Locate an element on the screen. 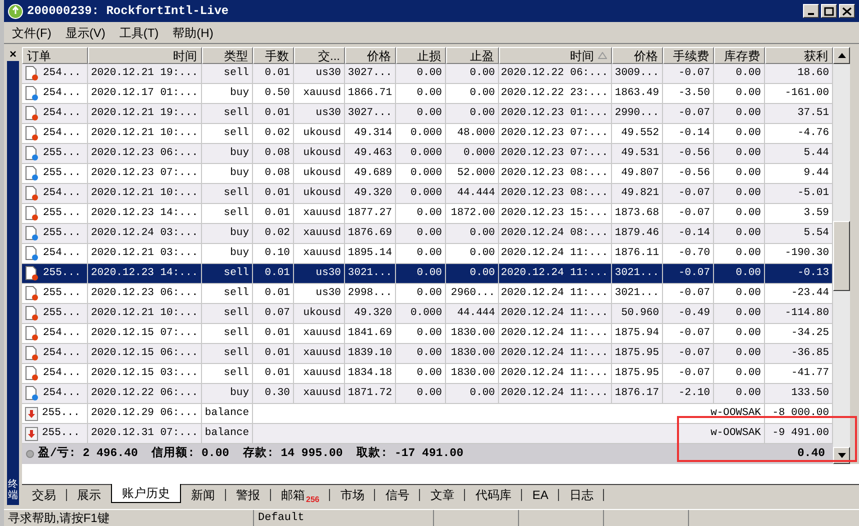 The width and height of the screenshot is (859, 526). app-logo-icon is located at coordinates (15, 11).